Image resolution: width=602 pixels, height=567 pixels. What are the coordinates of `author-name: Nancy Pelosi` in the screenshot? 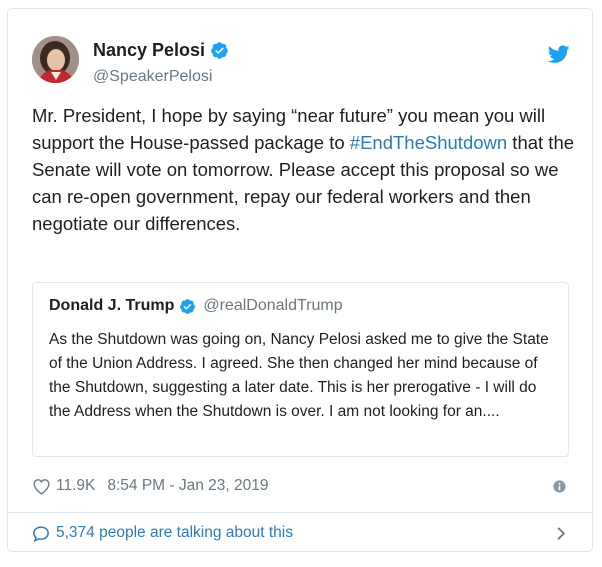 It's located at (149, 50).